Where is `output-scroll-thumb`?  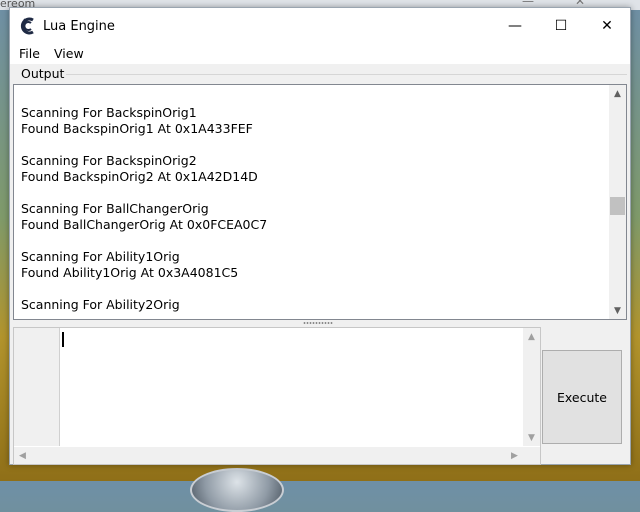 output-scroll-thumb is located at coordinates (617, 206).